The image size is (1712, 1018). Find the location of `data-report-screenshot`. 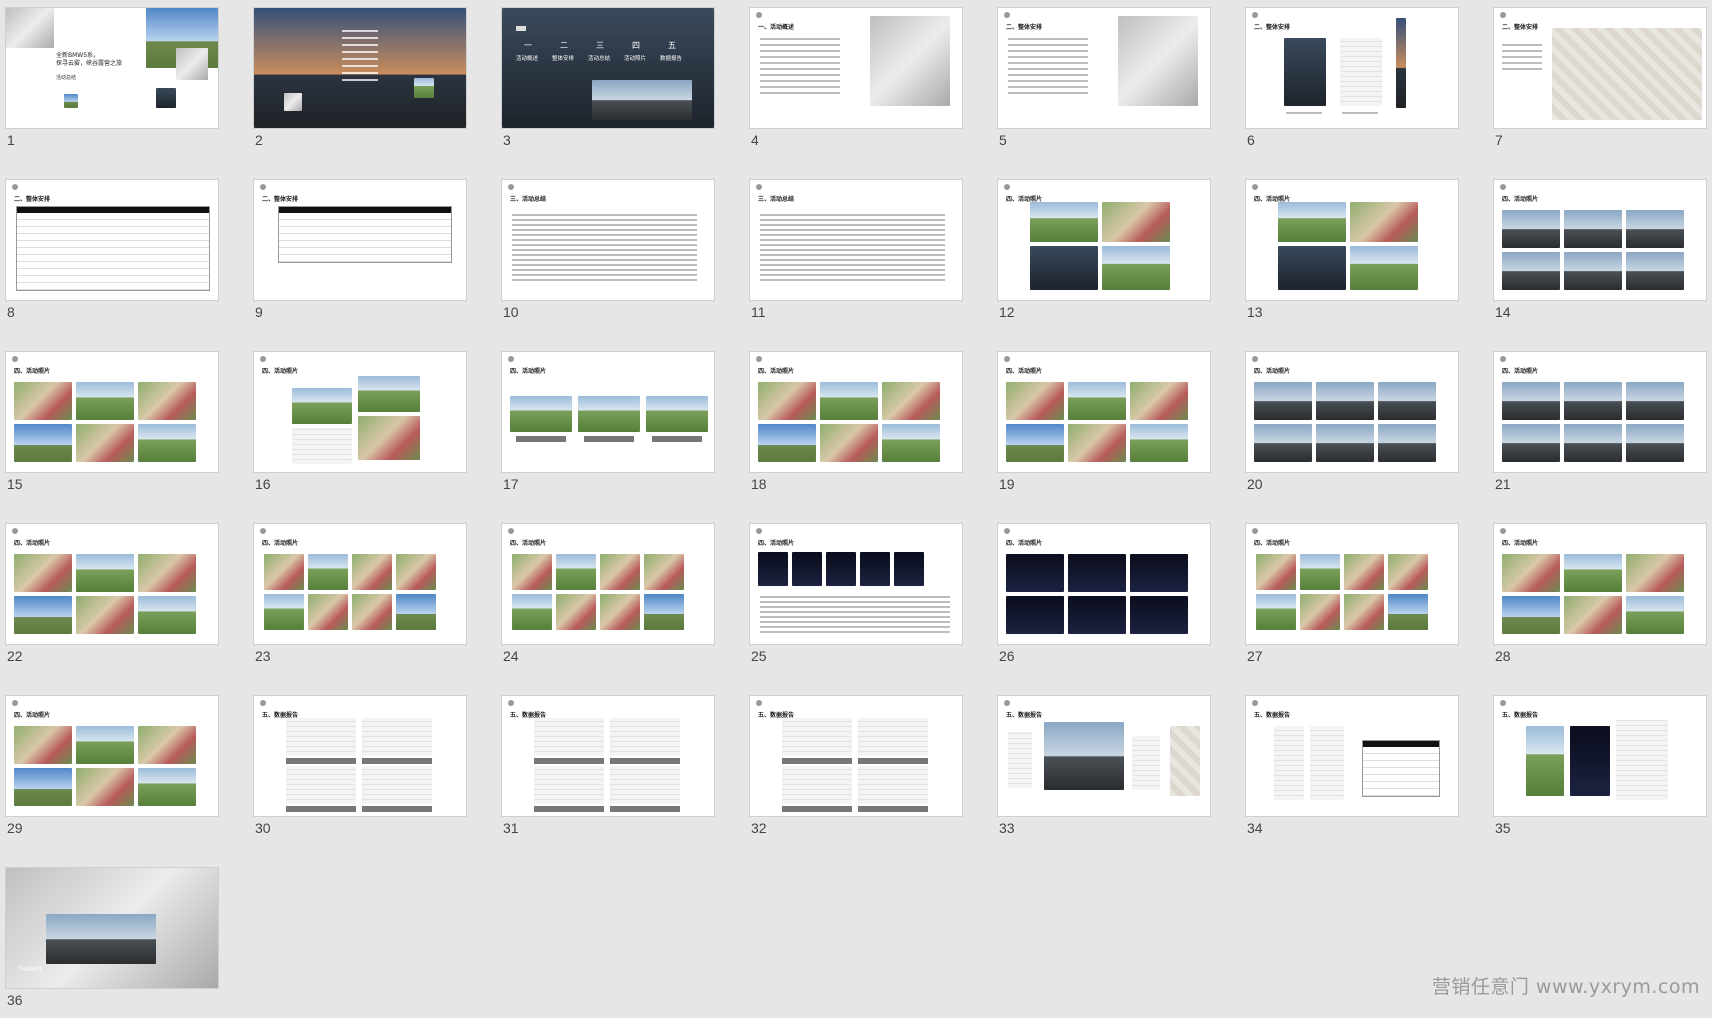

data-report-screenshot is located at coordinates (817, 737).